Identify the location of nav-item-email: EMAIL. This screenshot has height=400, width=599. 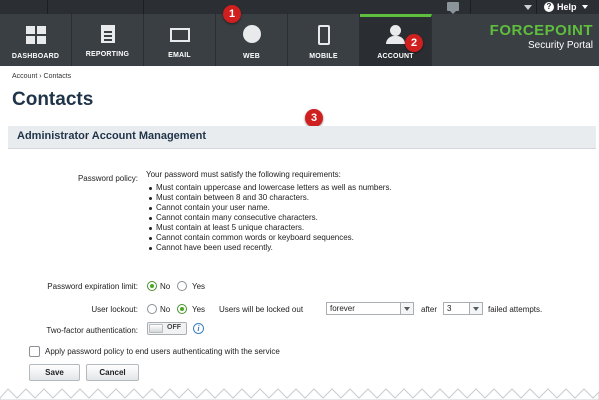
(180, 40).